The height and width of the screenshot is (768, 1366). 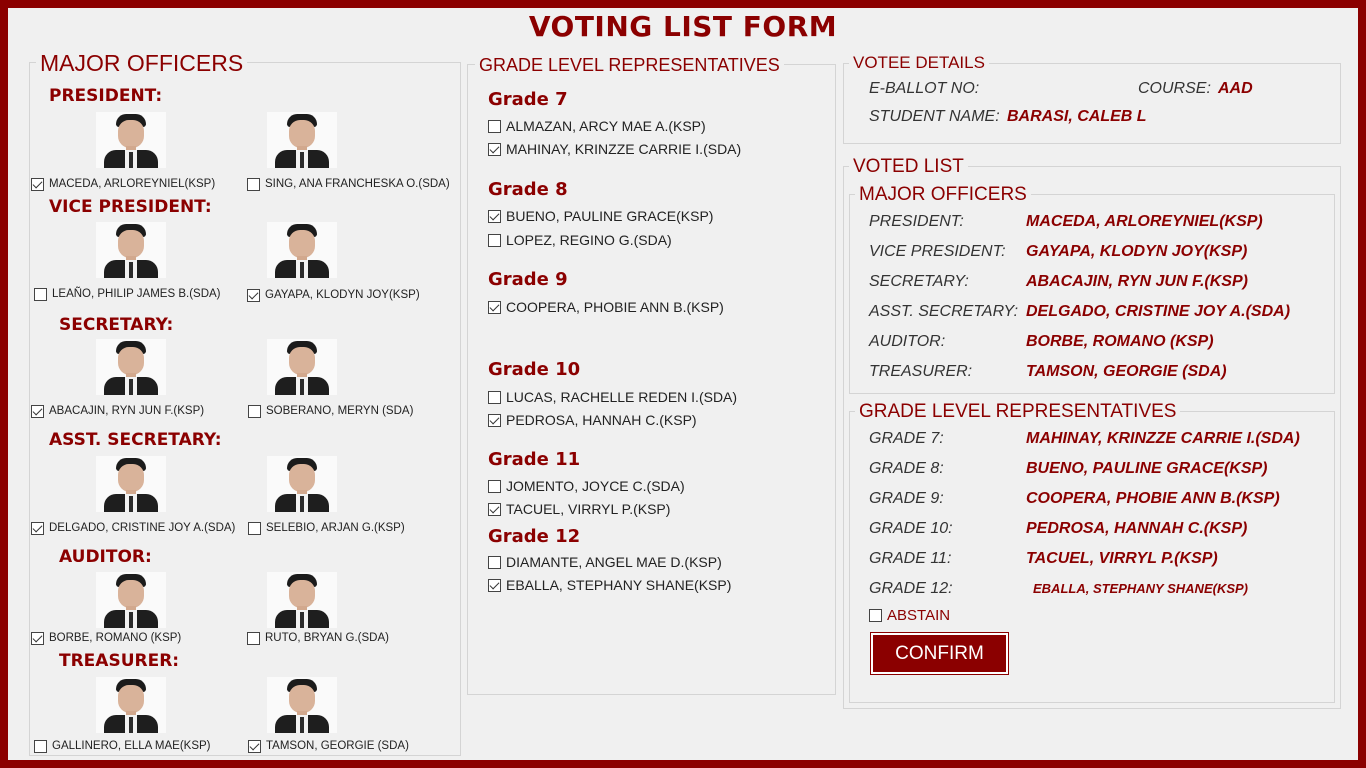 I want to click on candidate-grade11-1: JOMENTO, JOYCE C.(SDA), so click(x=586, y=486).